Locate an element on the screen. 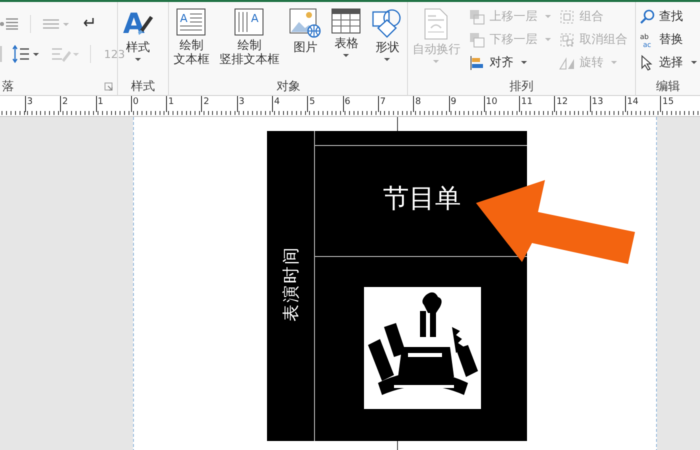 This screenshot has height=450, width=700. ruler-label: 14 is located at coordinates (642, 104).